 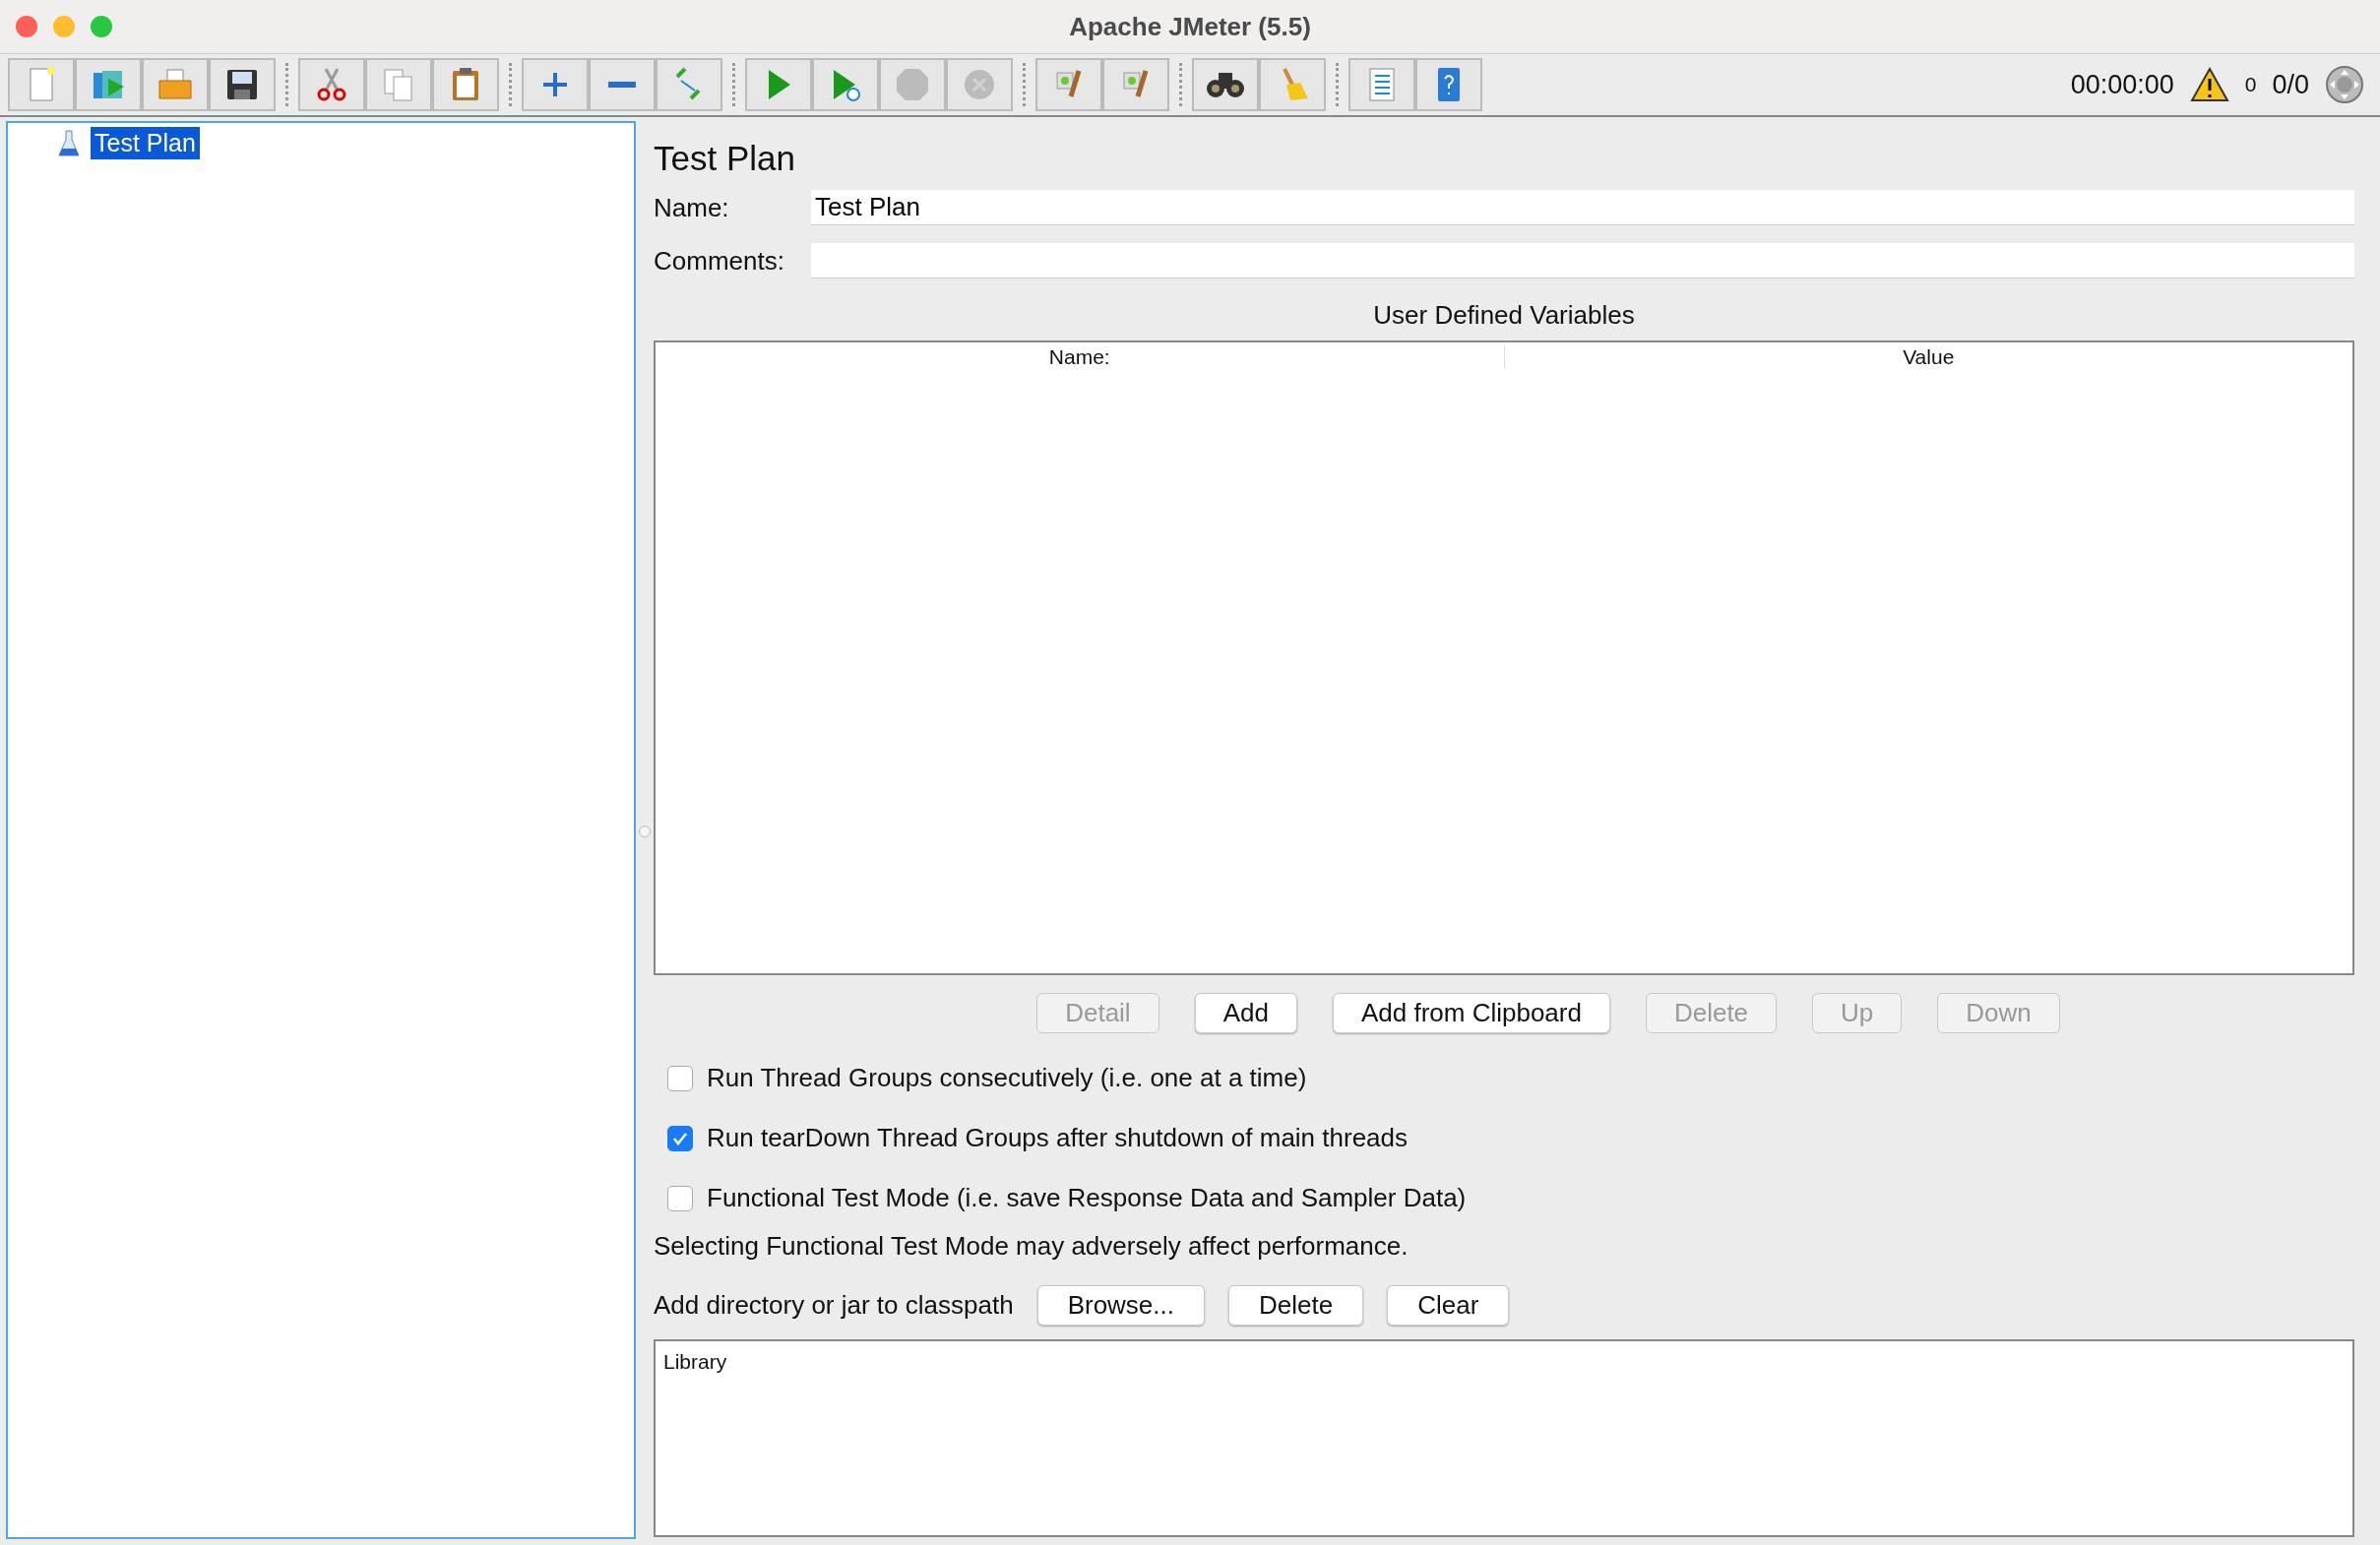 I want to click on section-title: User Defined Variables, so click(x=1504, y=315).